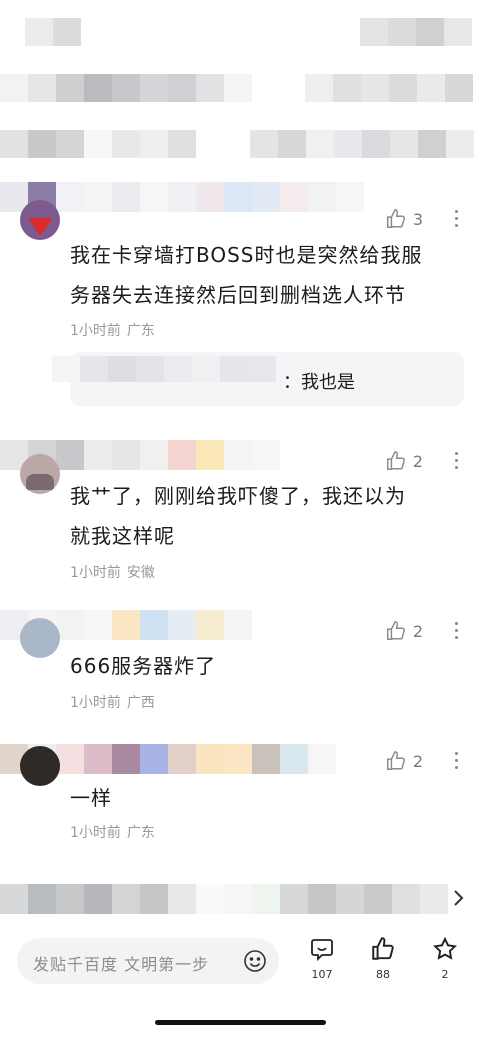 This screenshot has width=481, height=1039. Describe the element at coordinates (121, 964) in the screenshot. I see `comment-input-placeholder: 发贴千百度 文明第一步` at that location.